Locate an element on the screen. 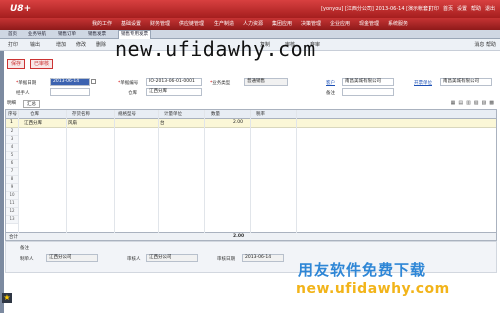  settings-icon: 设置 is located at coordinates (462, 8).